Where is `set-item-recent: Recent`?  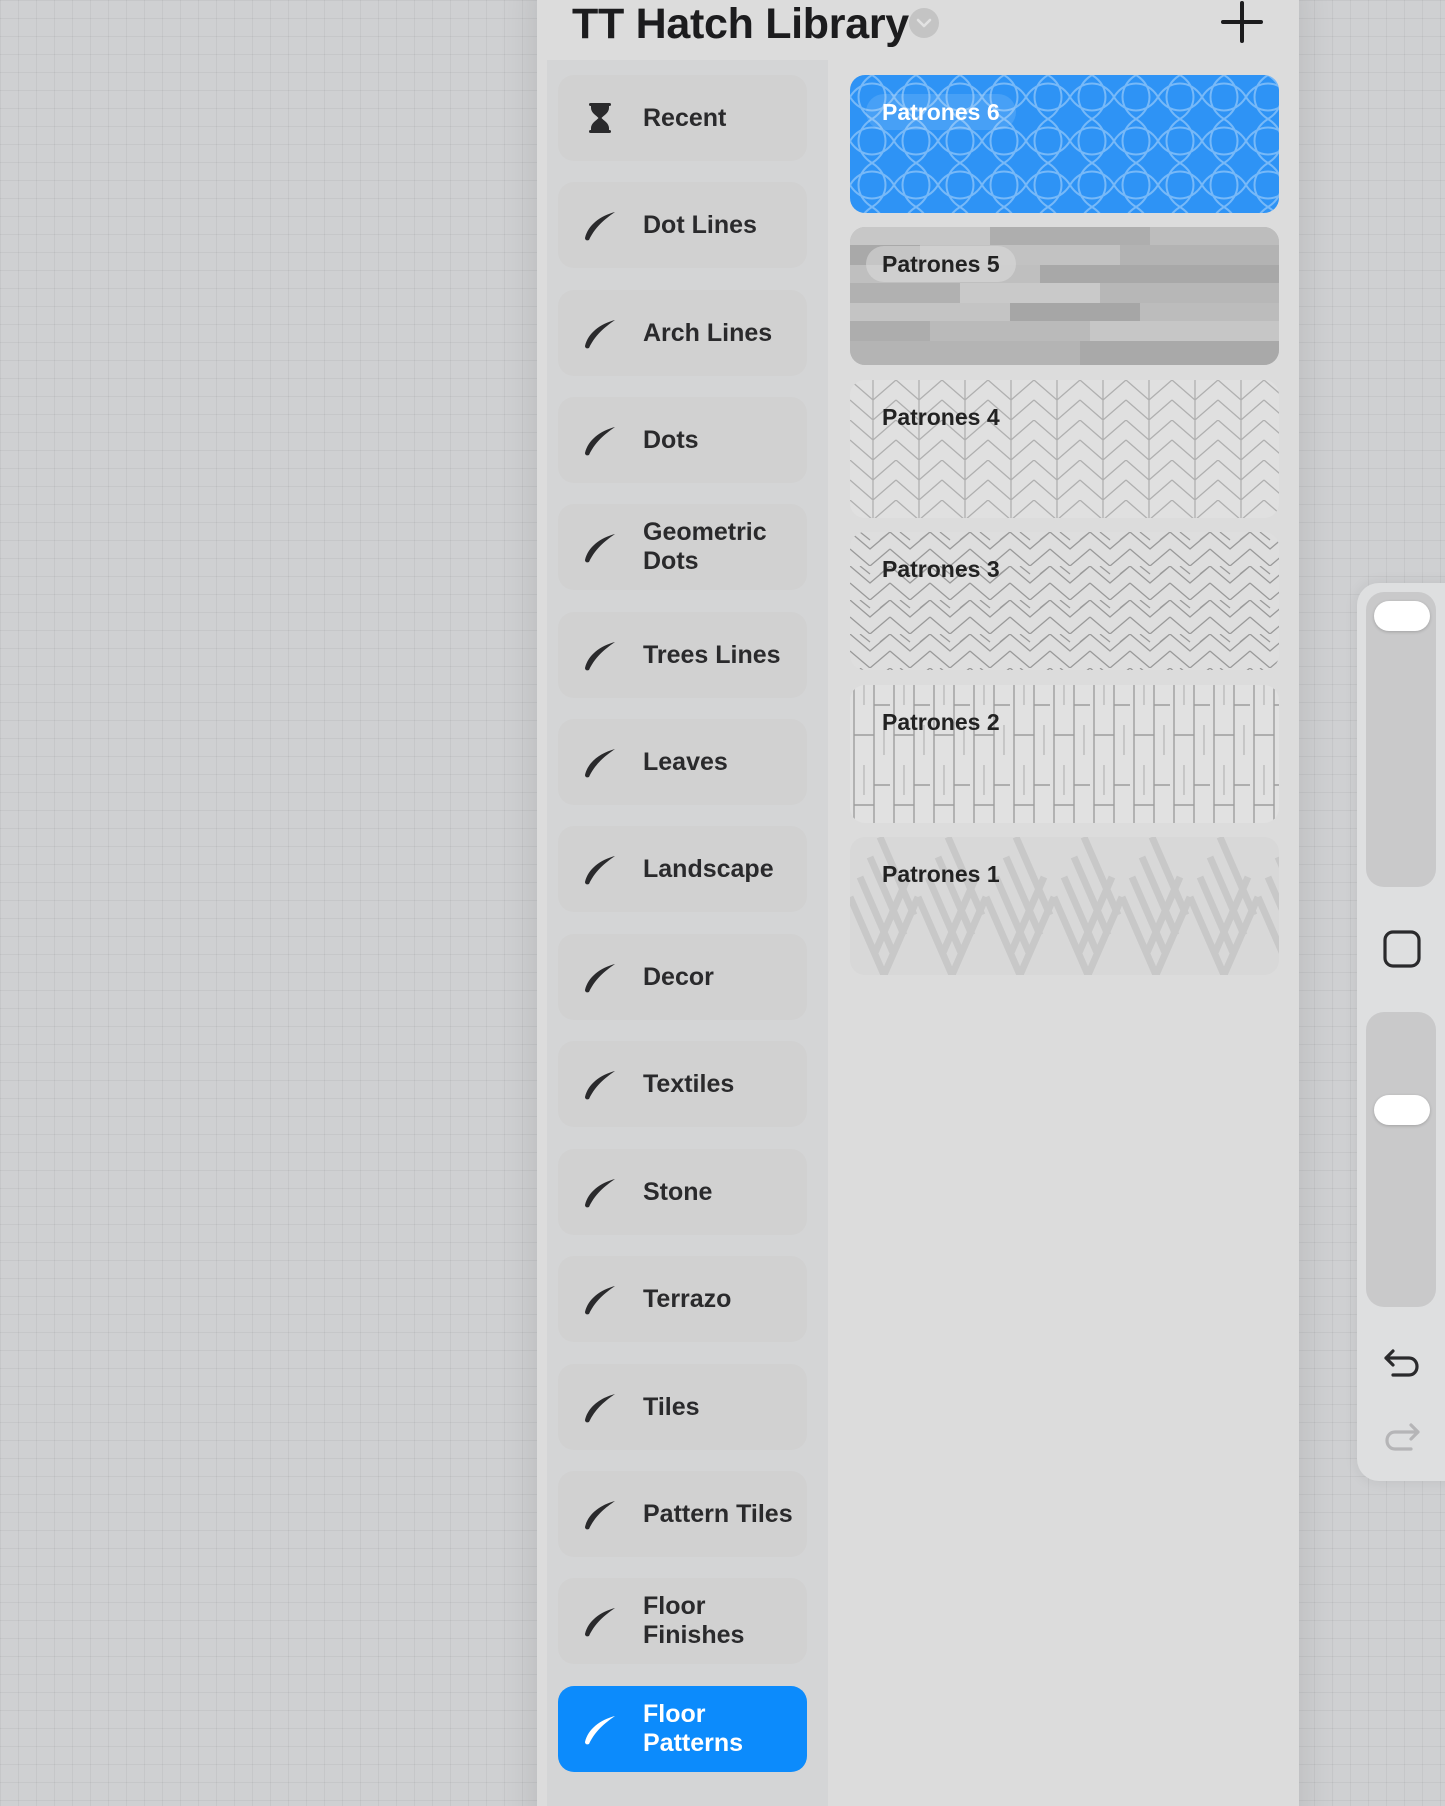 set-item-recent: Recent is located at coordinates (682, 118).